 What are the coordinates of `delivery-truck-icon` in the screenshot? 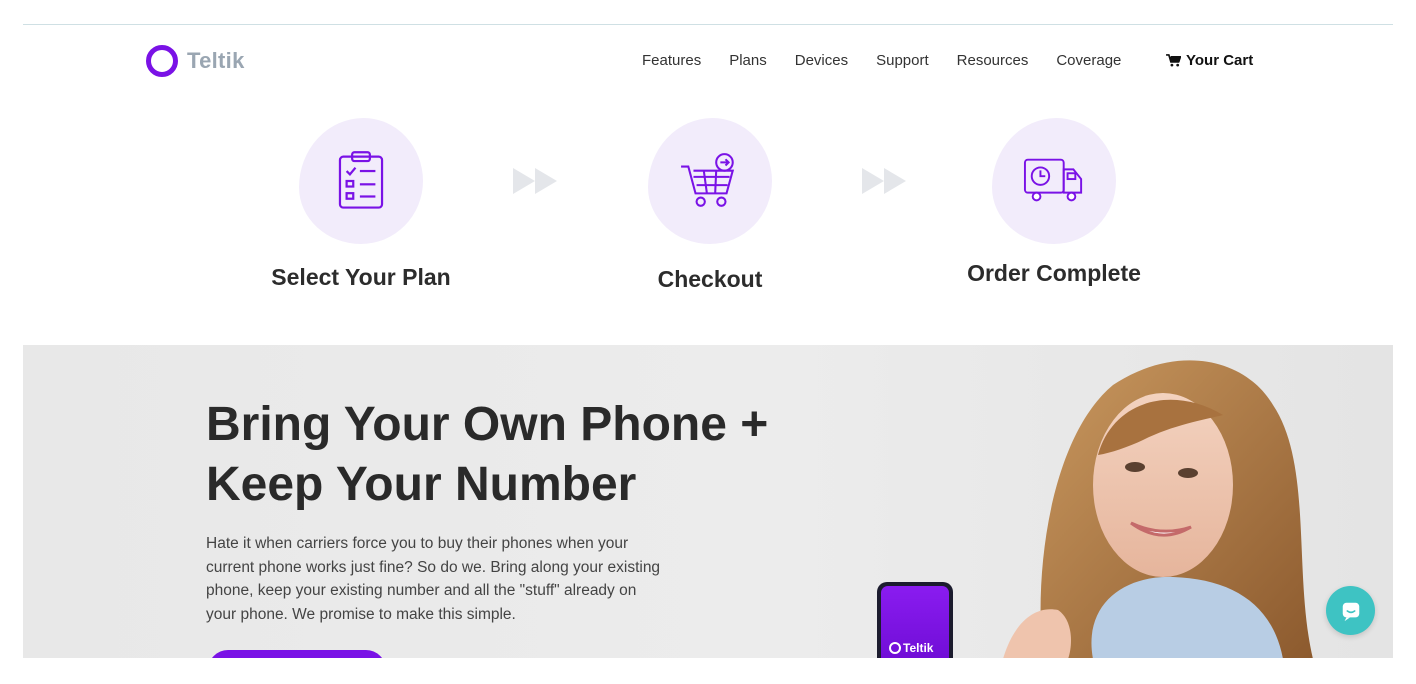 It's located at (1053, 180).